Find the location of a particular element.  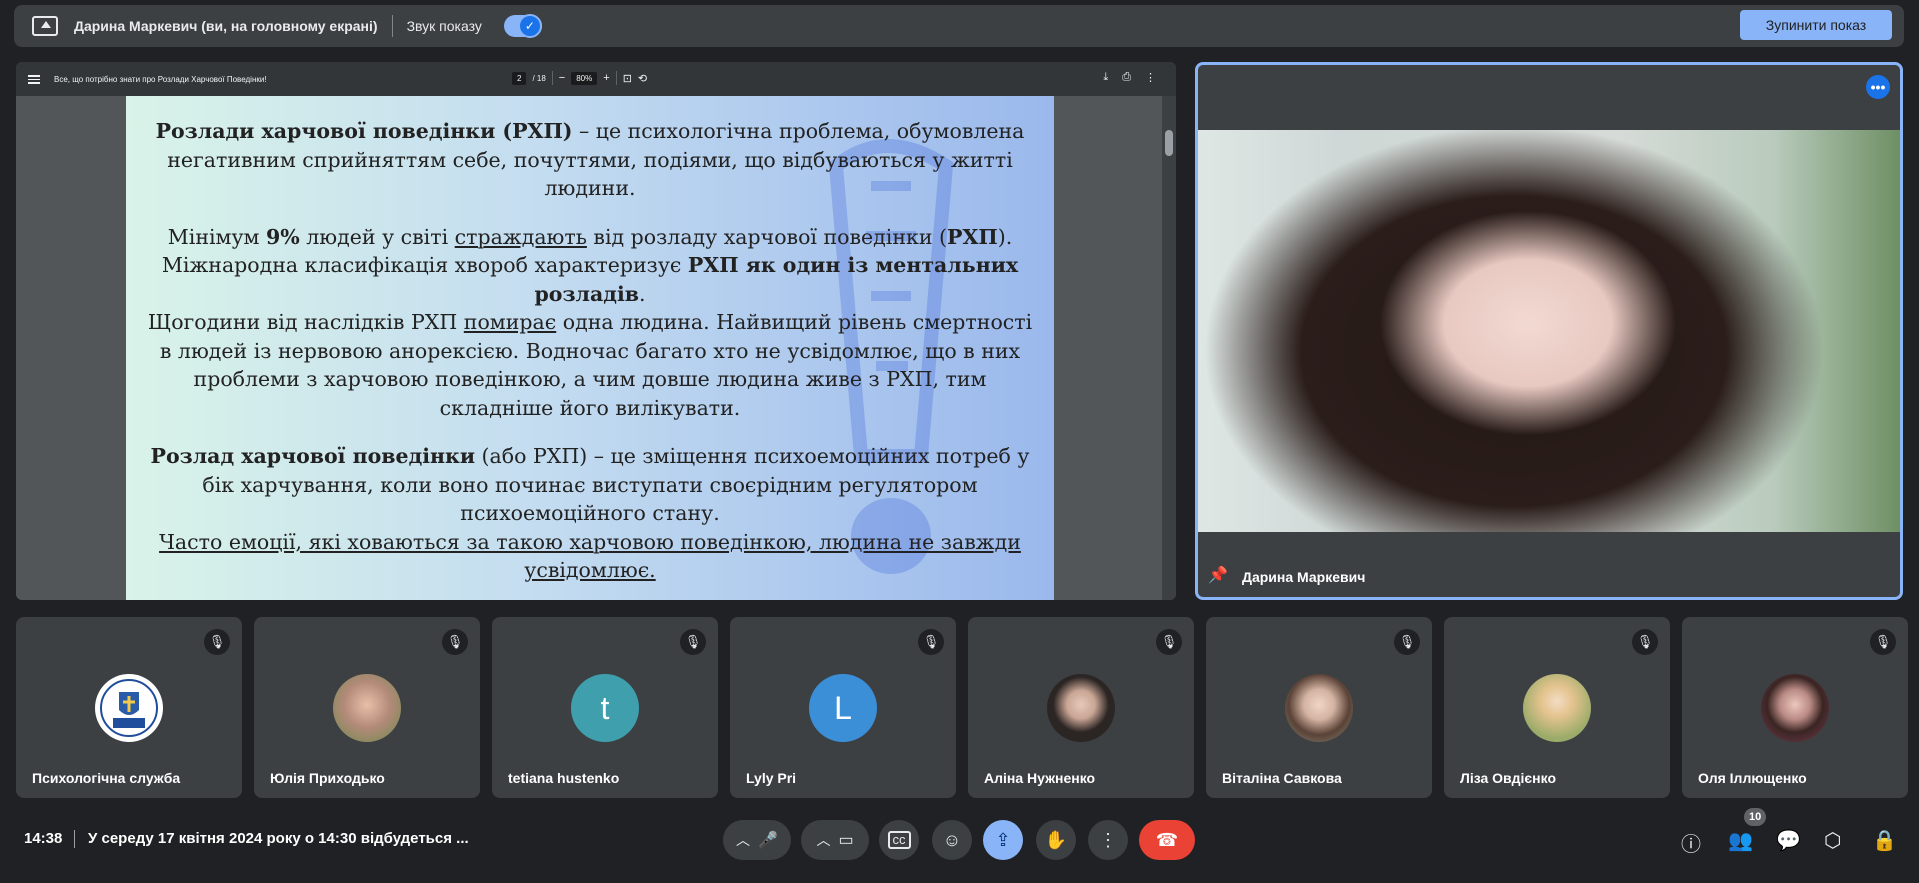

emoji-icon: ☺ is located at coordinates (952, 839).